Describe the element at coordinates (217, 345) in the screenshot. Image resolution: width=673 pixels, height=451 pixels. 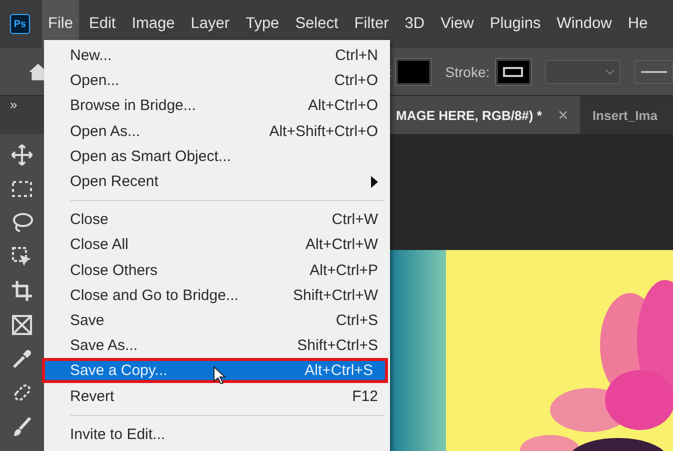
I see `menu-item: Save As... Shift+Ctrl+S` at that location.